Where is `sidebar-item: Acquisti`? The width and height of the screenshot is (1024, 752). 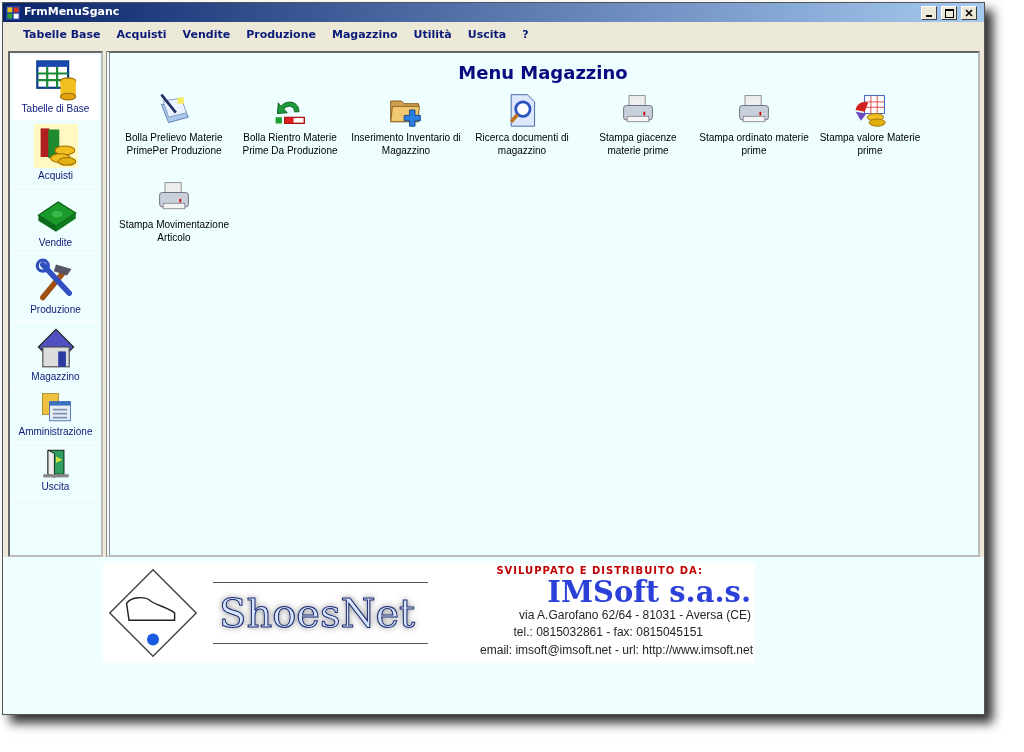
sidebar-item: Acquisti is located at coordinates (55, 154).